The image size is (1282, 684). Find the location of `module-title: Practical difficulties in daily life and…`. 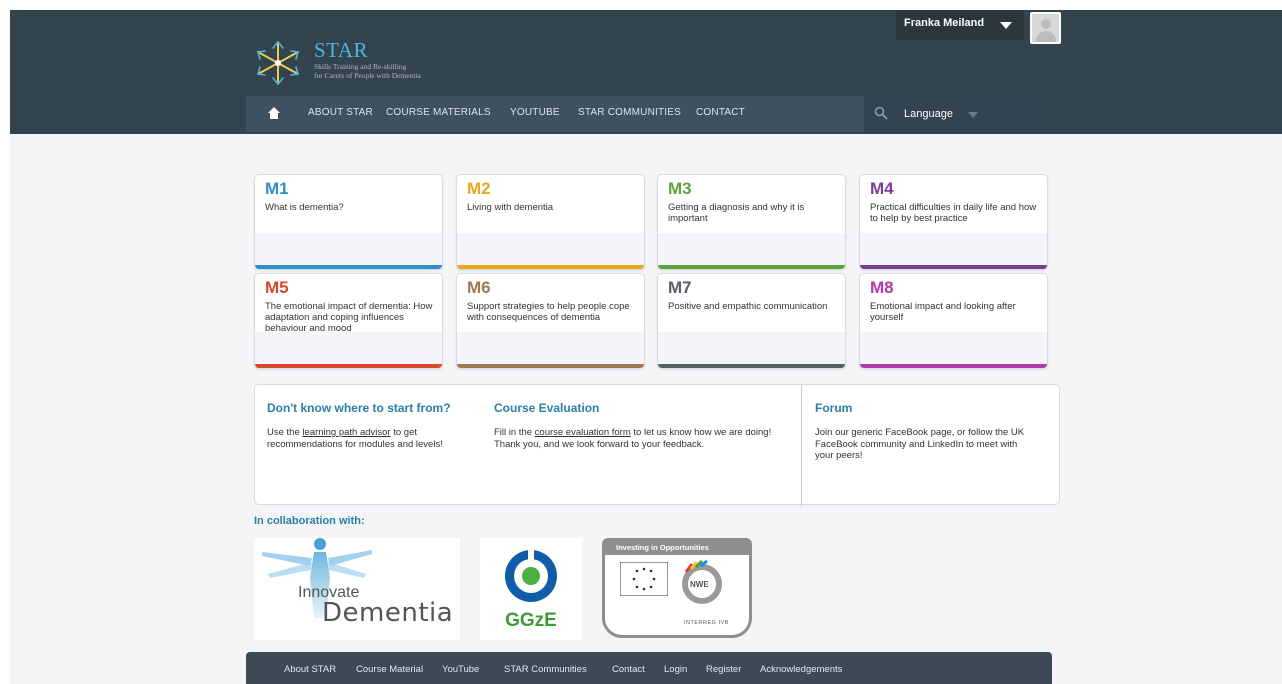

module-title: Practical difficulties in daily life and… is located at coordinates (953, 213).